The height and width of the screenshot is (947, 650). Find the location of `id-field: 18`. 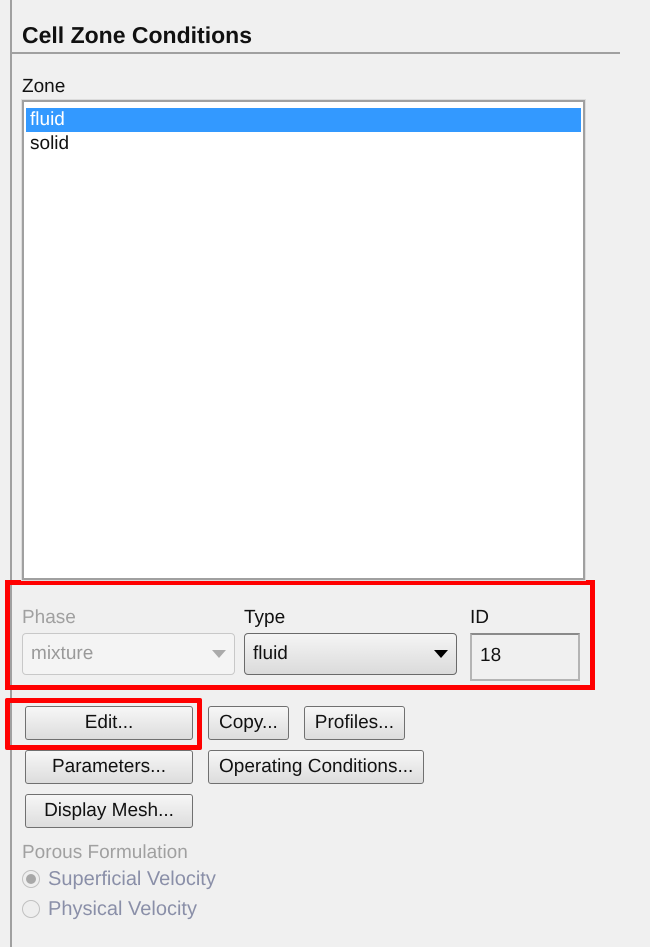

id-field: 18 is located at coordinates (525, 657).